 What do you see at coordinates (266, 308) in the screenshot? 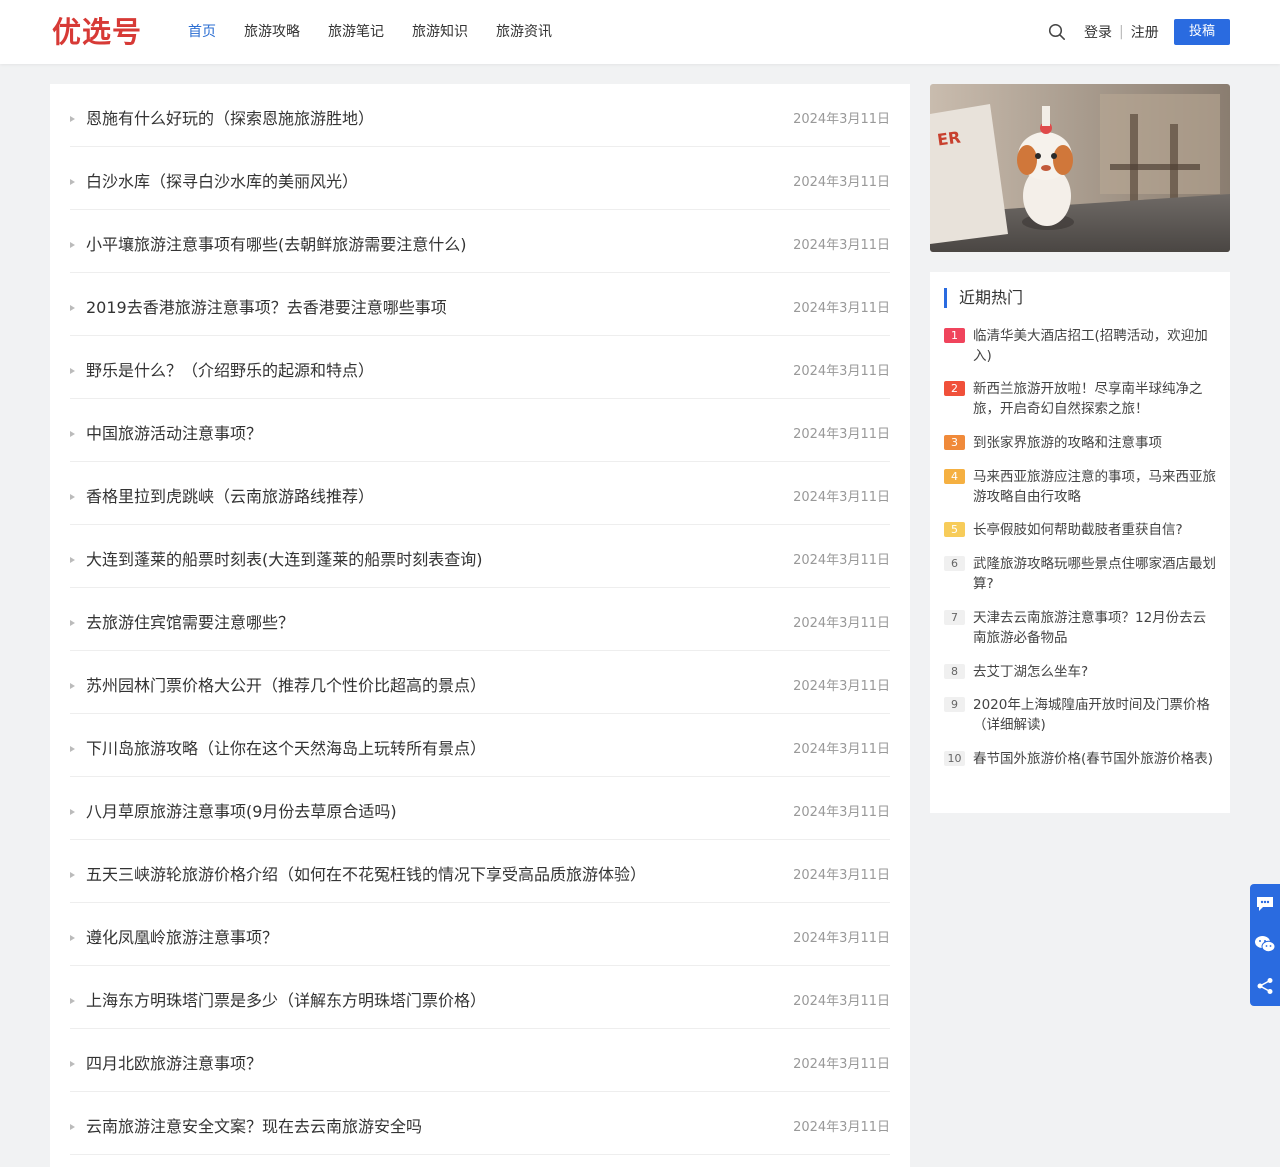
I see `article-title: 2019去香港旅游注意事项？去香港要注意哪些事项` at bounding box center [266, 308].